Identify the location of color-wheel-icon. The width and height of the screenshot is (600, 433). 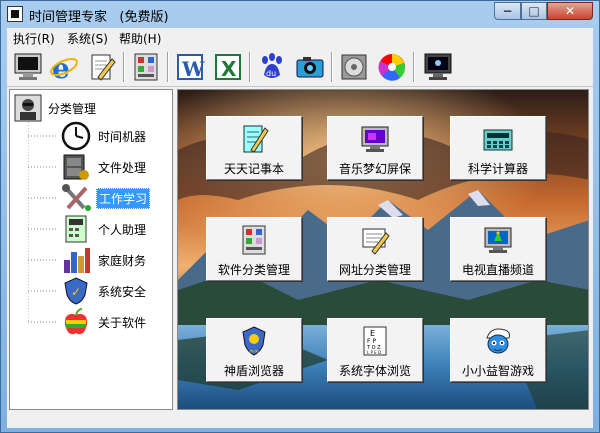
(392, 67).